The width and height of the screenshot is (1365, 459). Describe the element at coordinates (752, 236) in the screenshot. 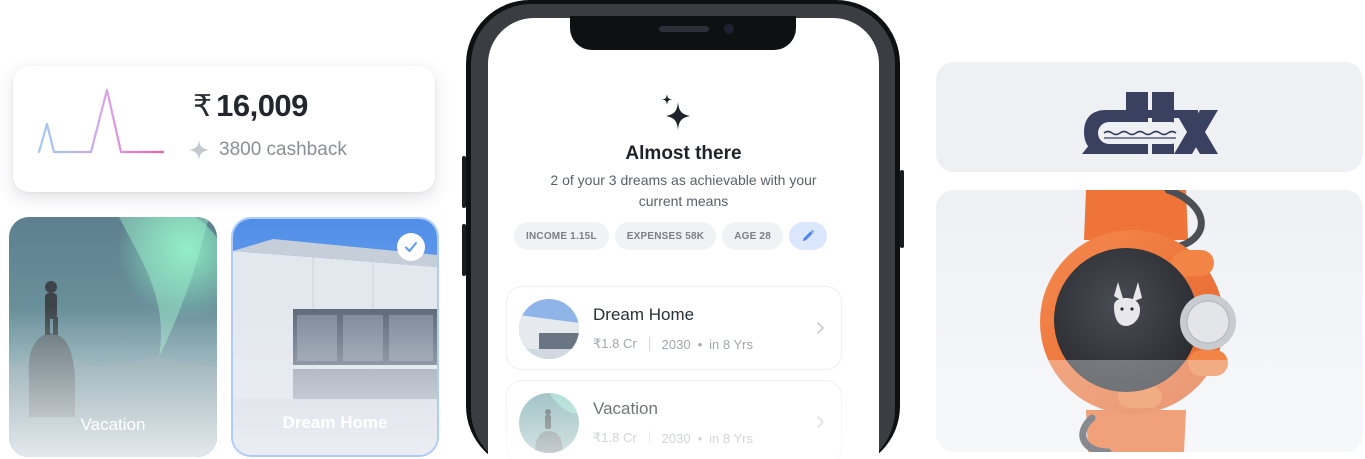

I see `chip-age: AGE 28` at that location.